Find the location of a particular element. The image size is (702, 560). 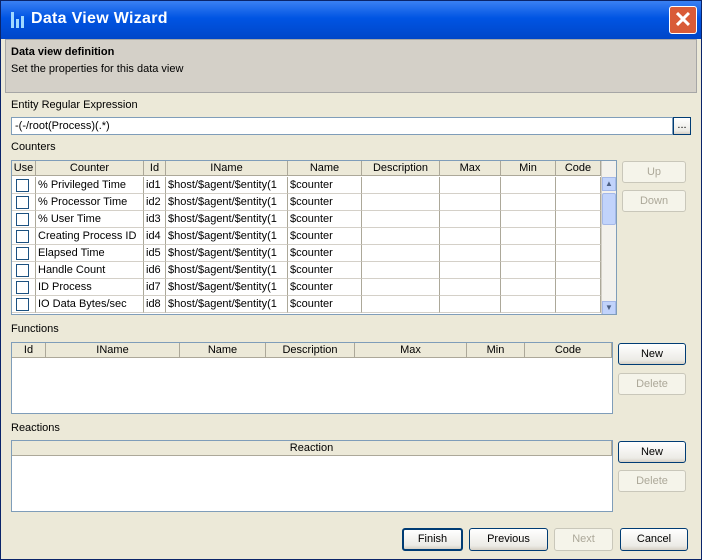

finish-button: Finish is located at coordinates (432, 539).